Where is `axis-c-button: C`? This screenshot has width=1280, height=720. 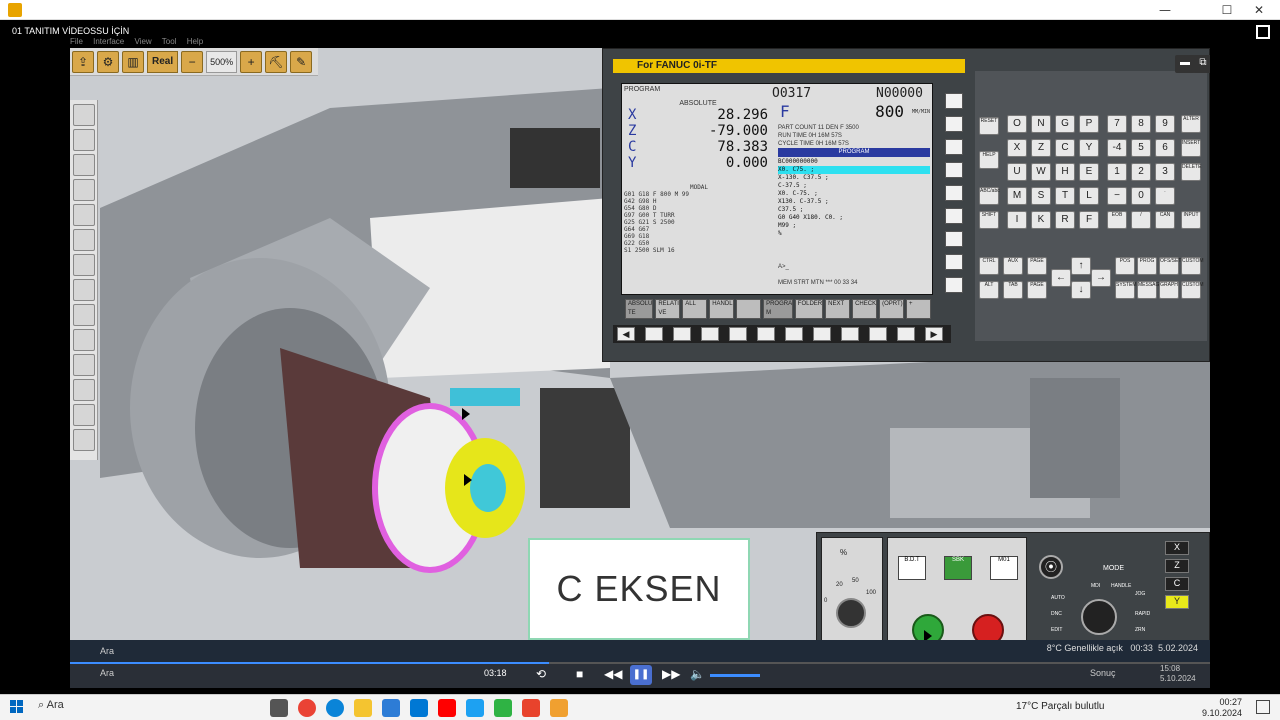
axis-c-button: C is located at coordinates (1177, 584).